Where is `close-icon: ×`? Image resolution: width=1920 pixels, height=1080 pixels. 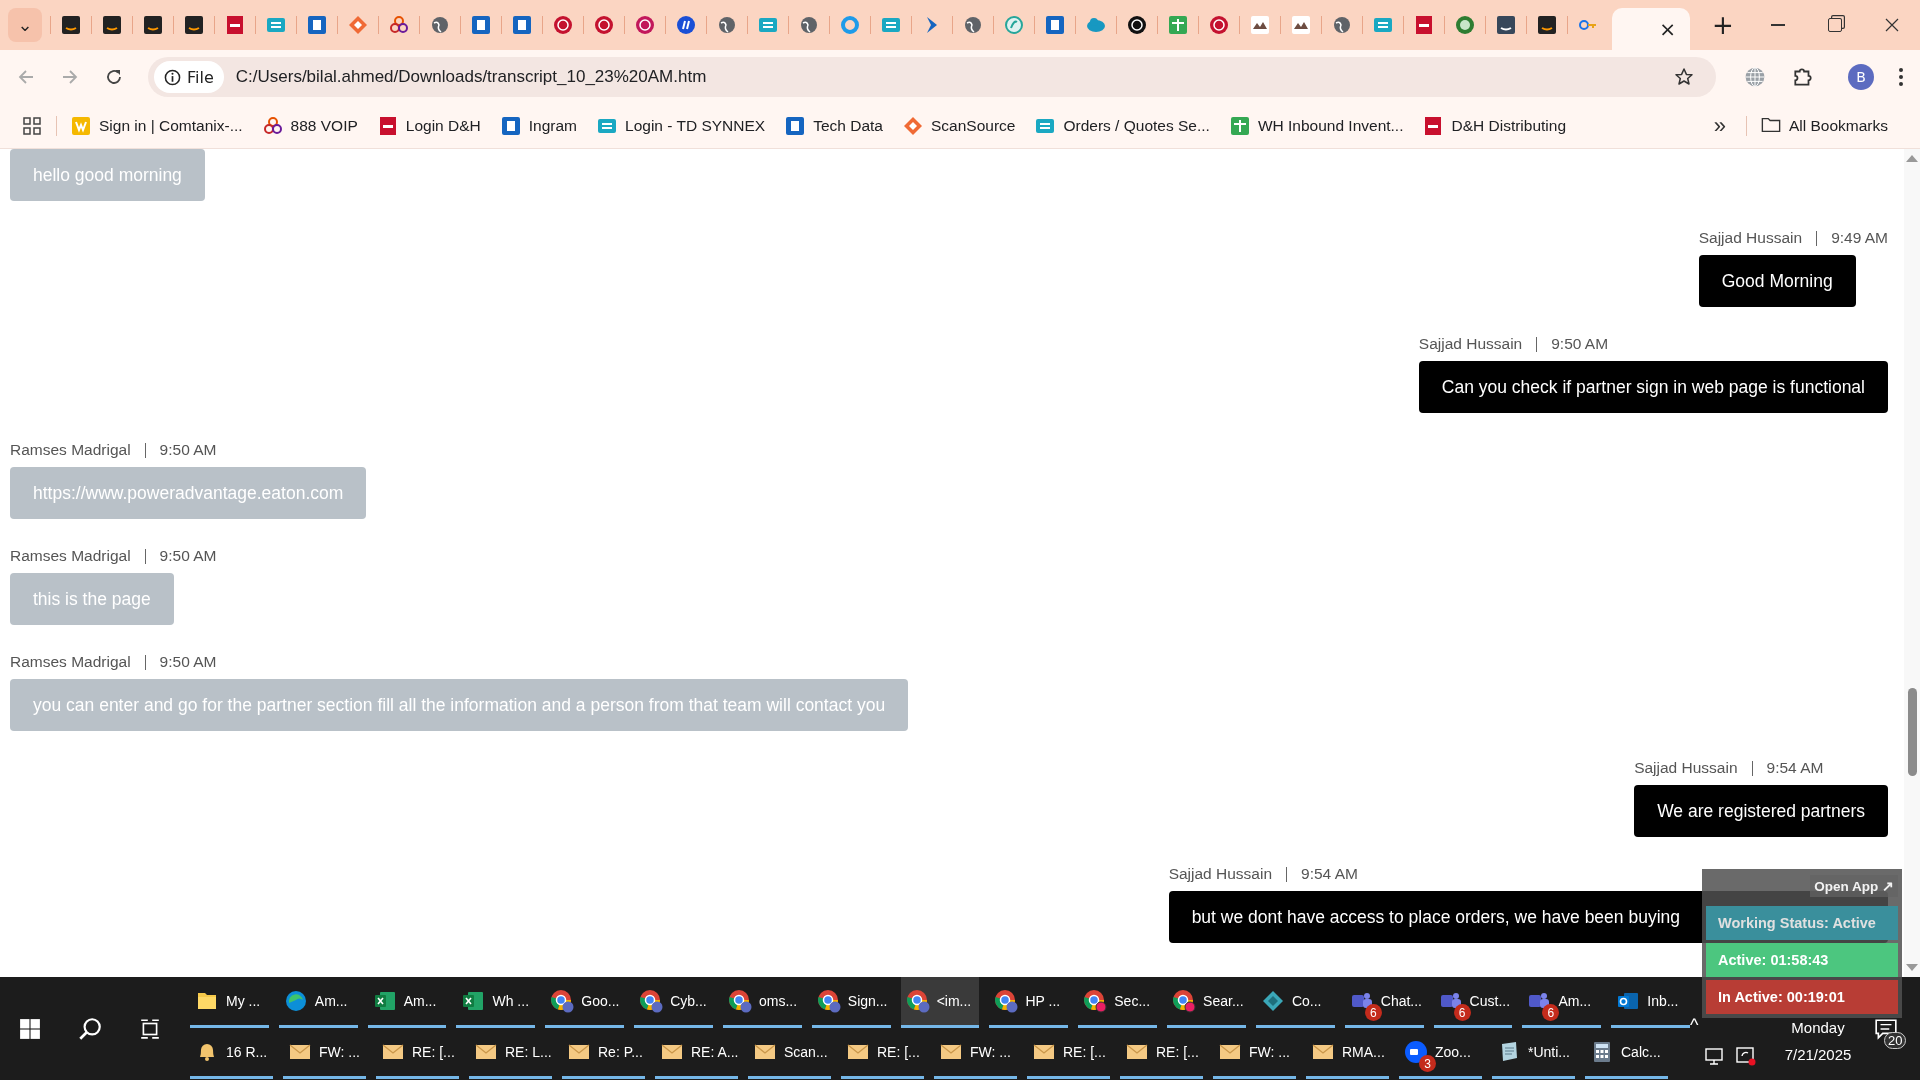
close-icon: × is located at coordinates (1667, 29).